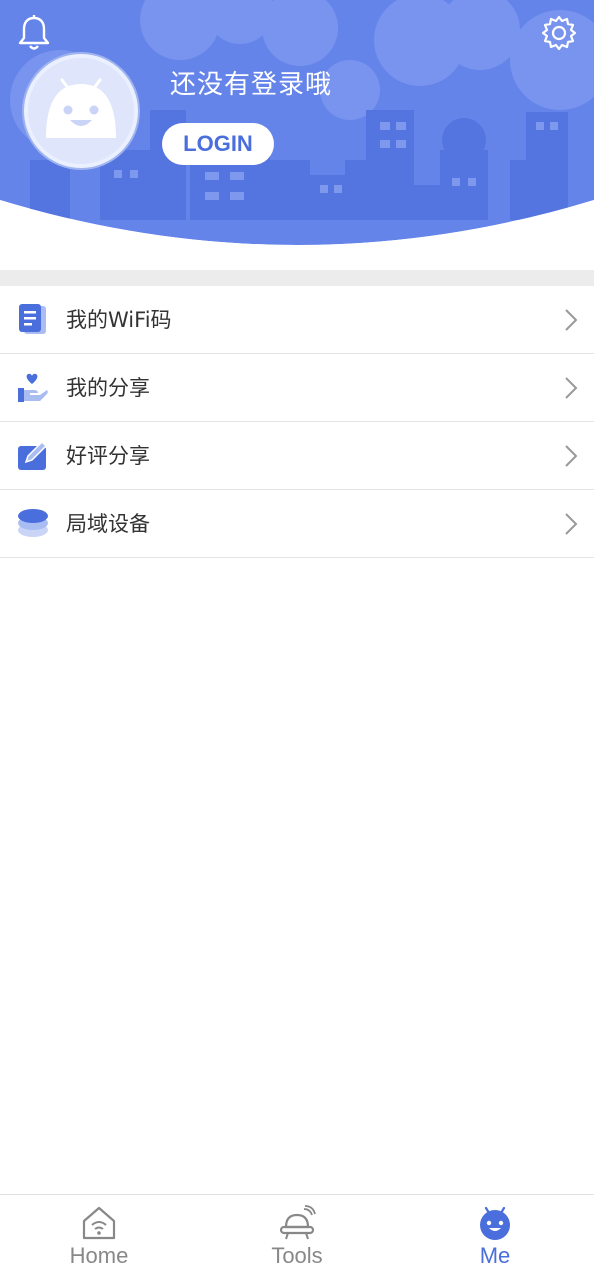 The height and width of the screenshot is (1280, 594). What do you see at coordinates (99, 1223) in the screenshot?
I see `home-wifi-icon` at bounding box center [99, 1223].